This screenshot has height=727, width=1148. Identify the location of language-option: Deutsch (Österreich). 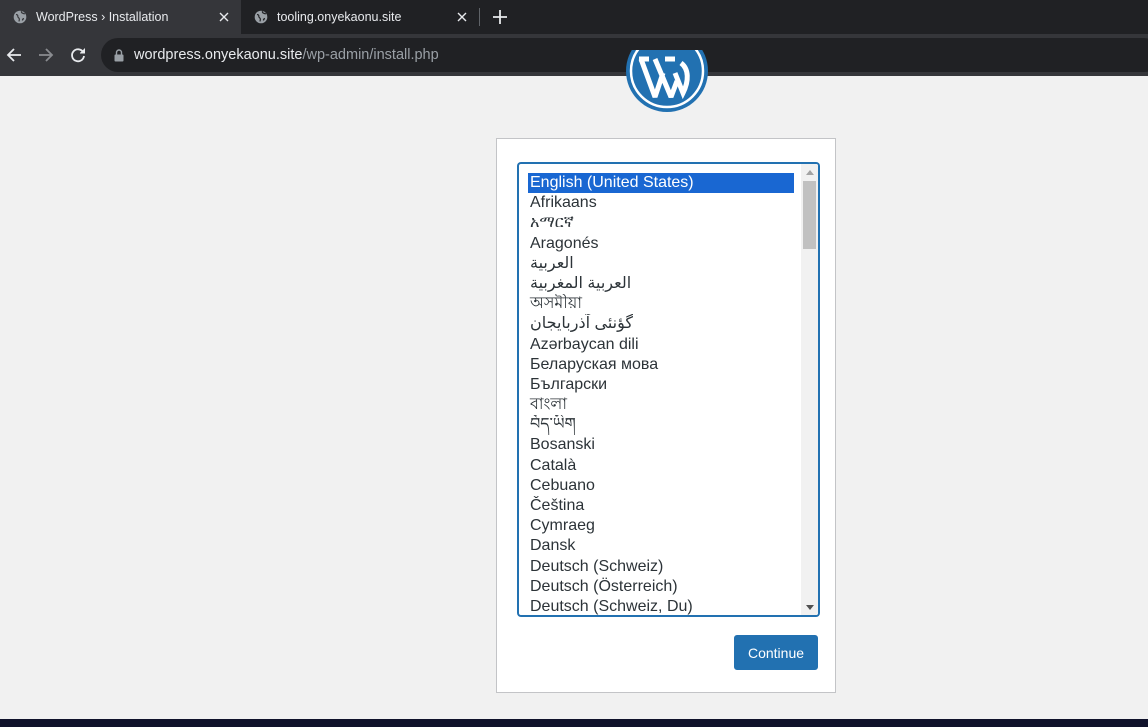
(661, 587).